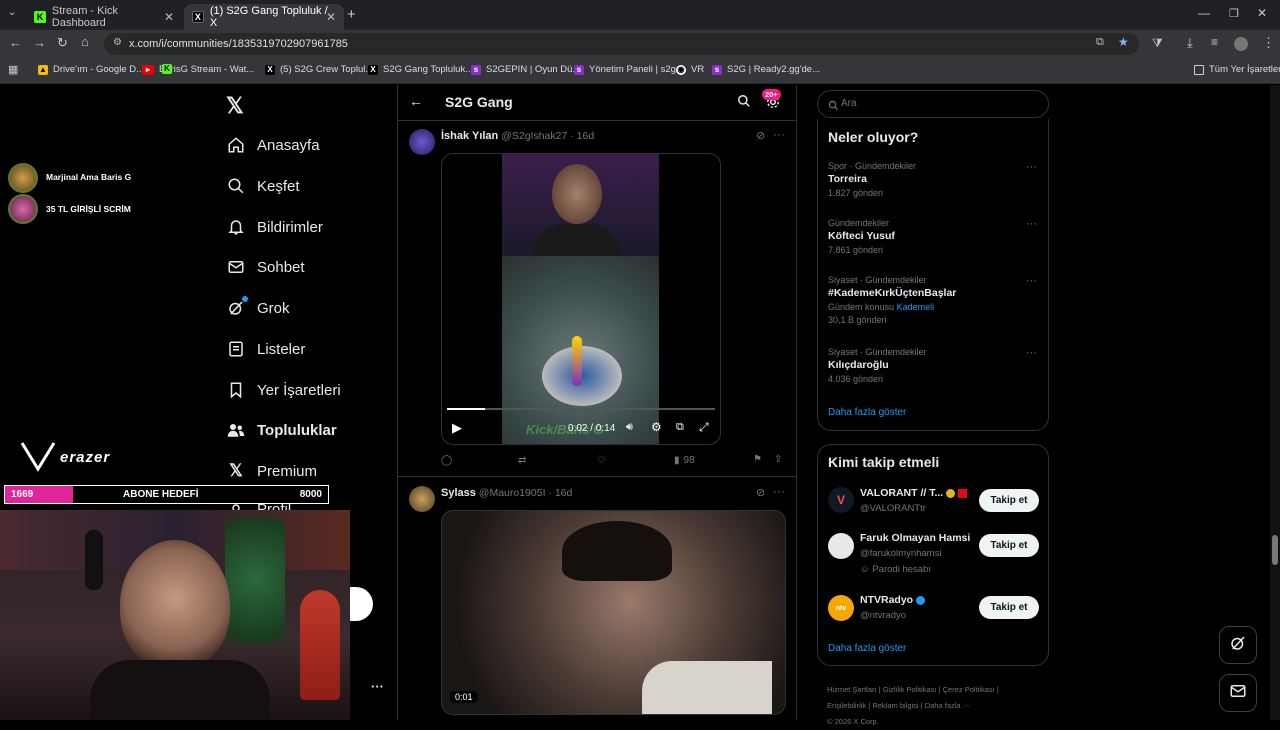 The image size is (1280, 730). I want to click on topic-link: Kademeli, so click(916, 307).